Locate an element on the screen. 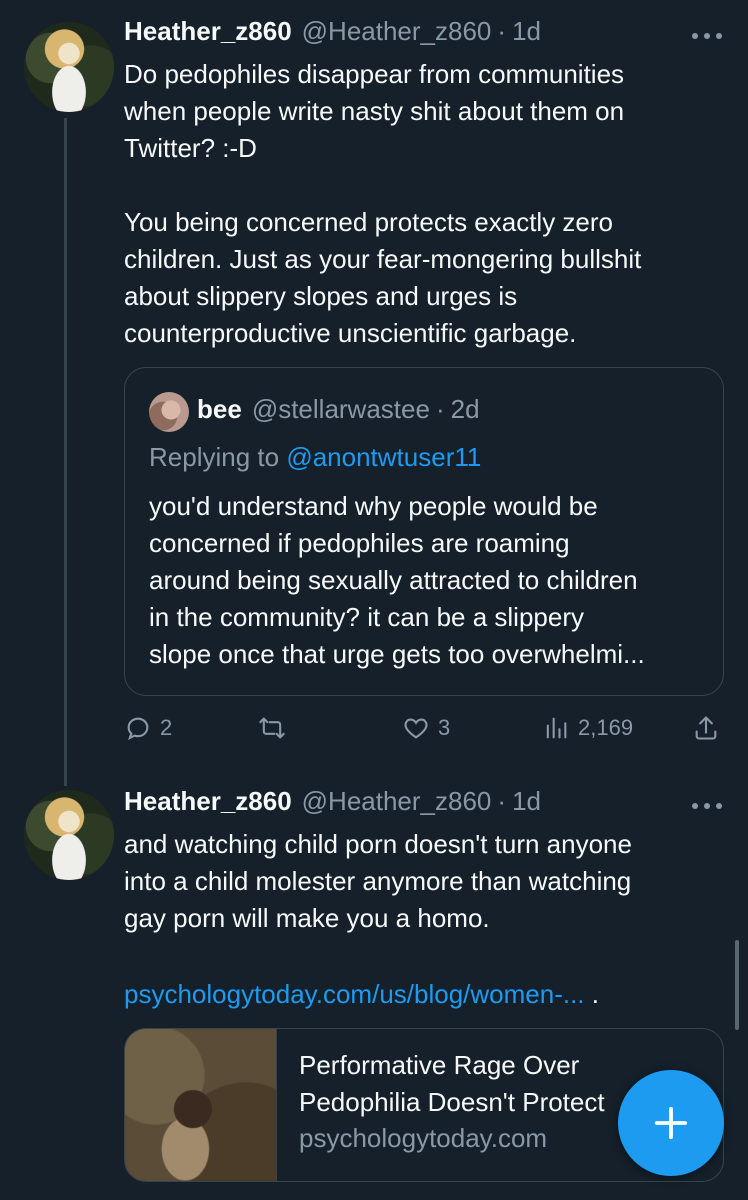 This screenshot has width=748, height=1200. compose-button is located at coordinates (671, 1123).